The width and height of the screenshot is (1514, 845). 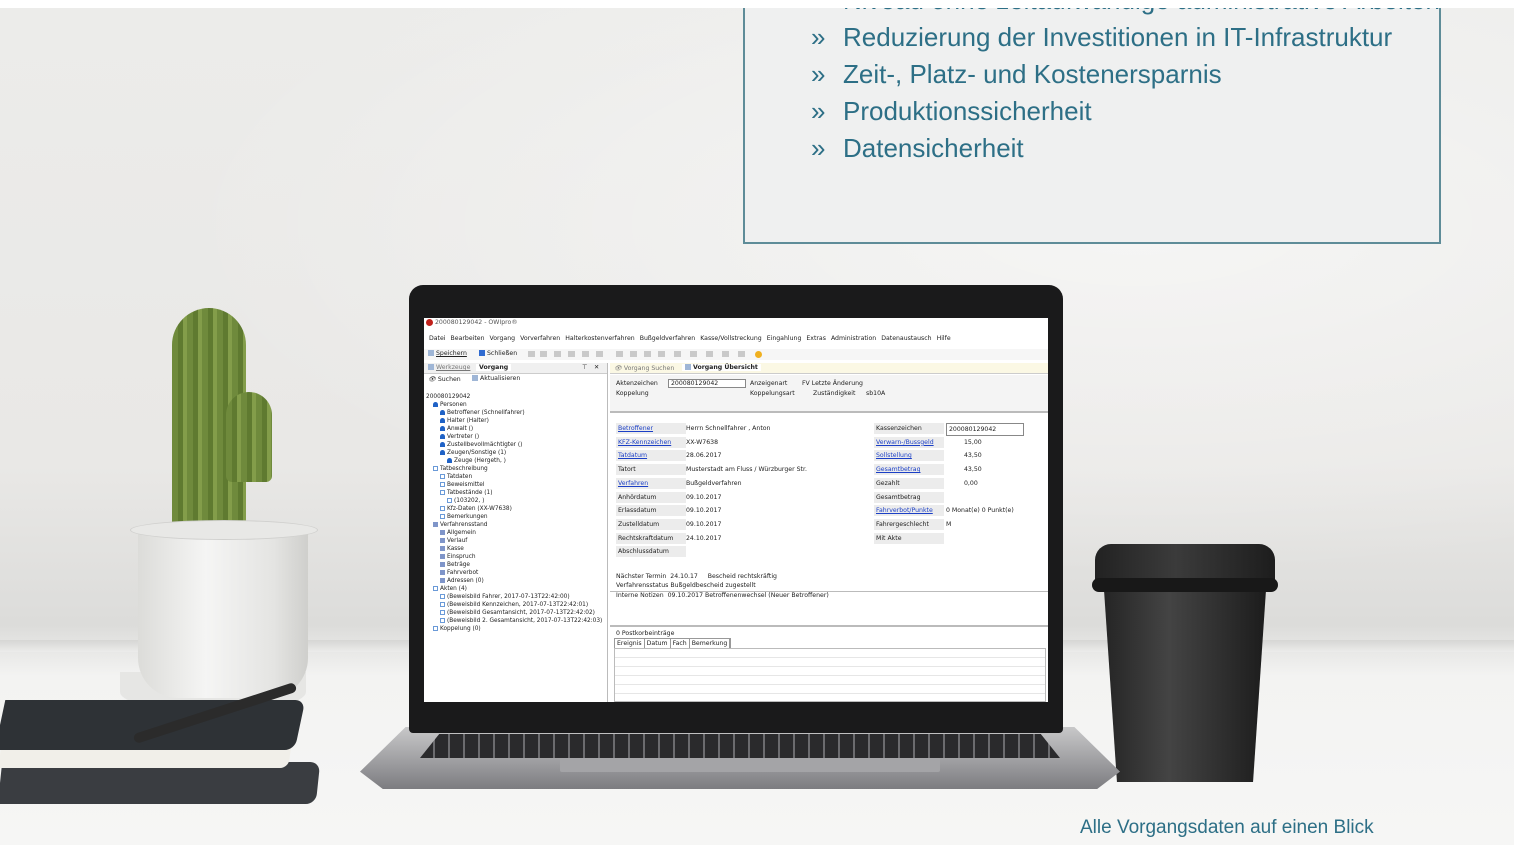 I want to click on column-header: Datum, so click(x=658, y=643).